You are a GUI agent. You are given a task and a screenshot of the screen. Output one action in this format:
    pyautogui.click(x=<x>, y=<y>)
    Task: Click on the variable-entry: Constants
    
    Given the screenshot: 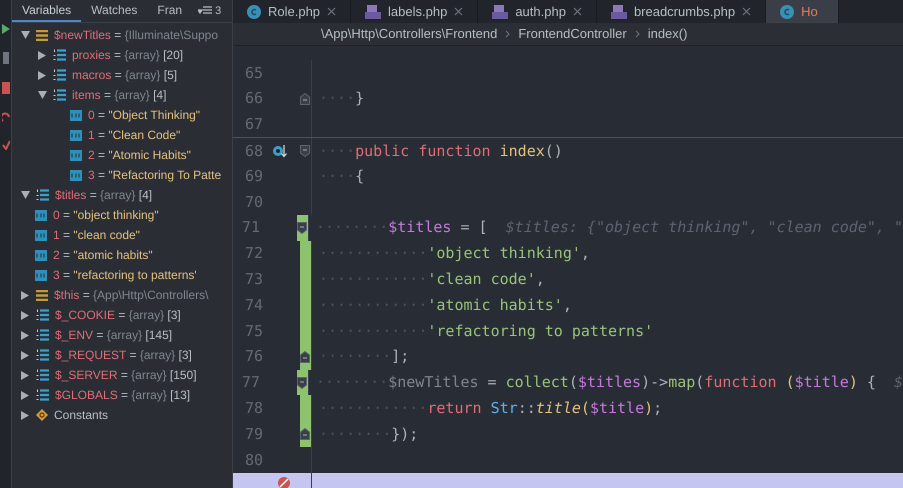 What is the action you would take?
    pyautogui.click(x=81, y=415)
    